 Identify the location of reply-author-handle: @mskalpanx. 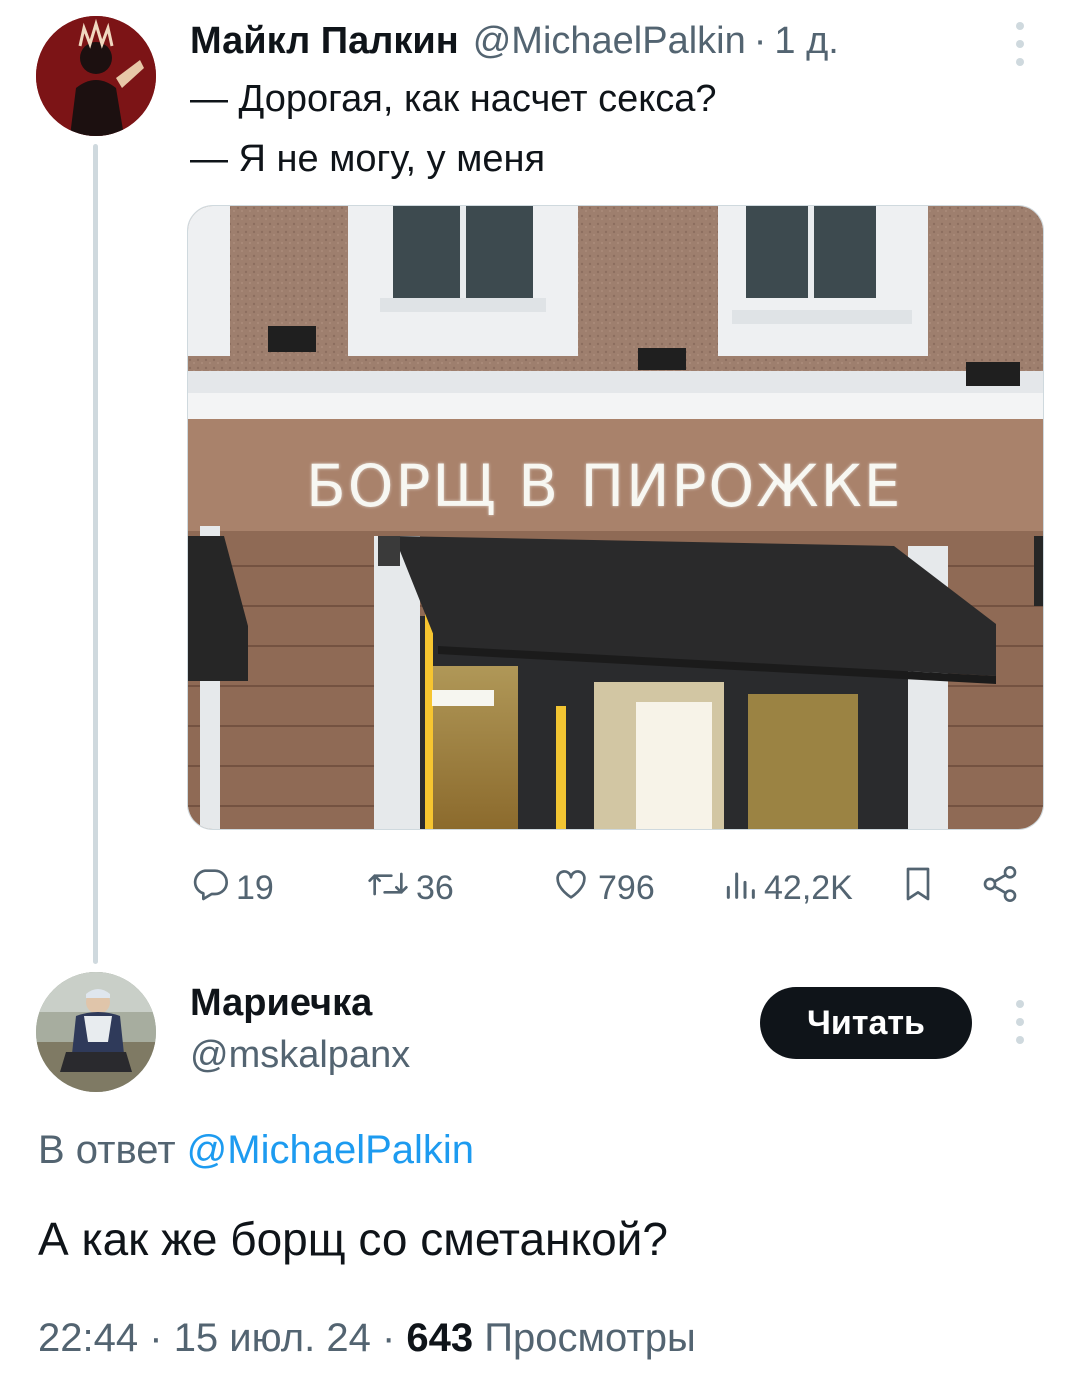
(300, 1055).